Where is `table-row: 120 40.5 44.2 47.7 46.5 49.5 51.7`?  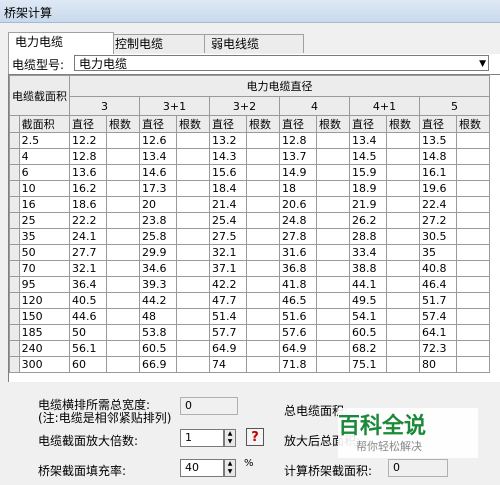
table-row: 120 40.5 44.2 47.7 46.5 49.5 51.7 is located at coordinates (249, 300).